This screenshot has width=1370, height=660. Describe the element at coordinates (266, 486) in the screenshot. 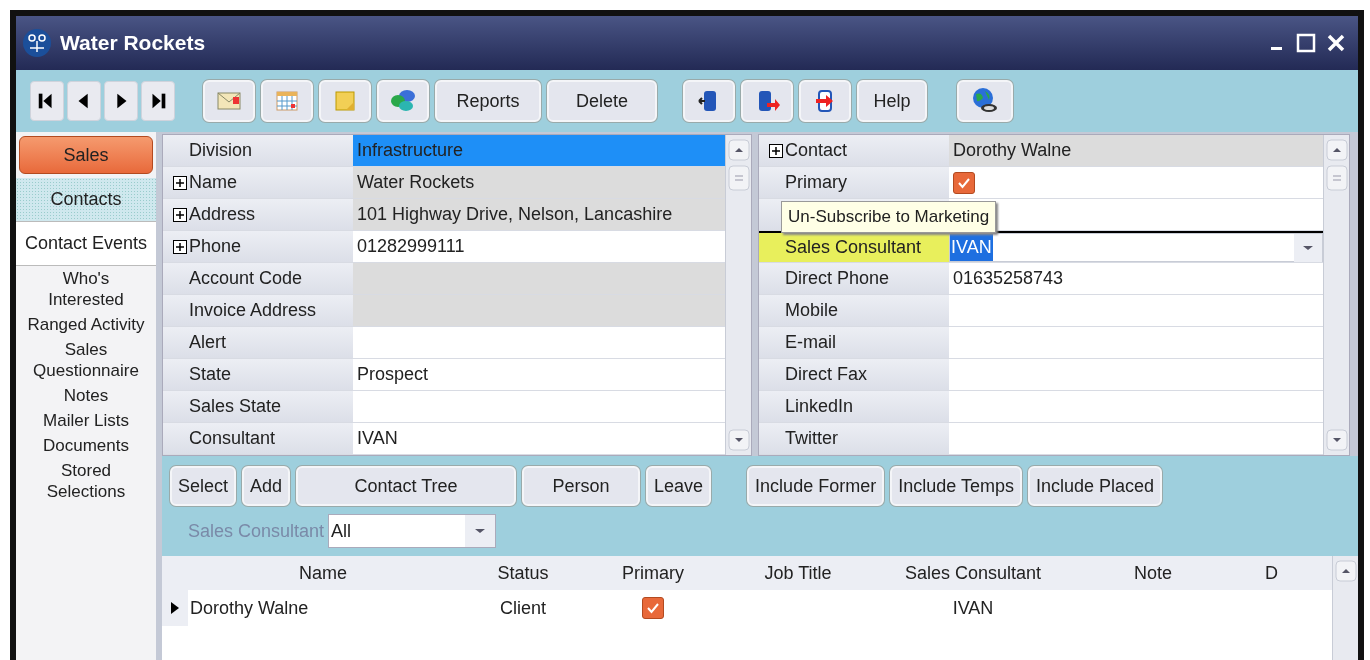

I see `panel-button: Add` at that location.